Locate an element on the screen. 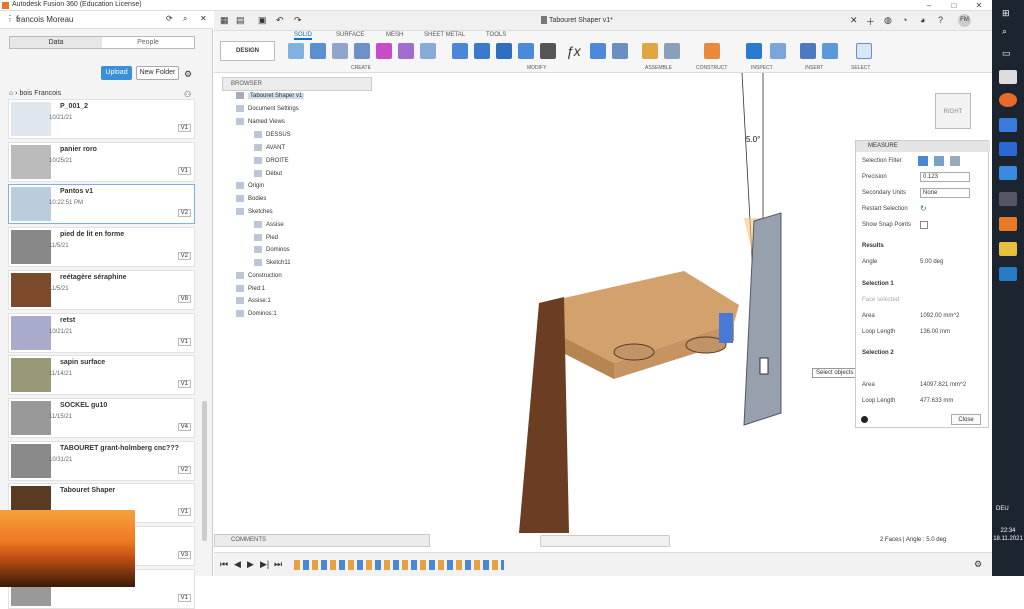  user-name: francois Moreau is located at coordinates (44, 19).